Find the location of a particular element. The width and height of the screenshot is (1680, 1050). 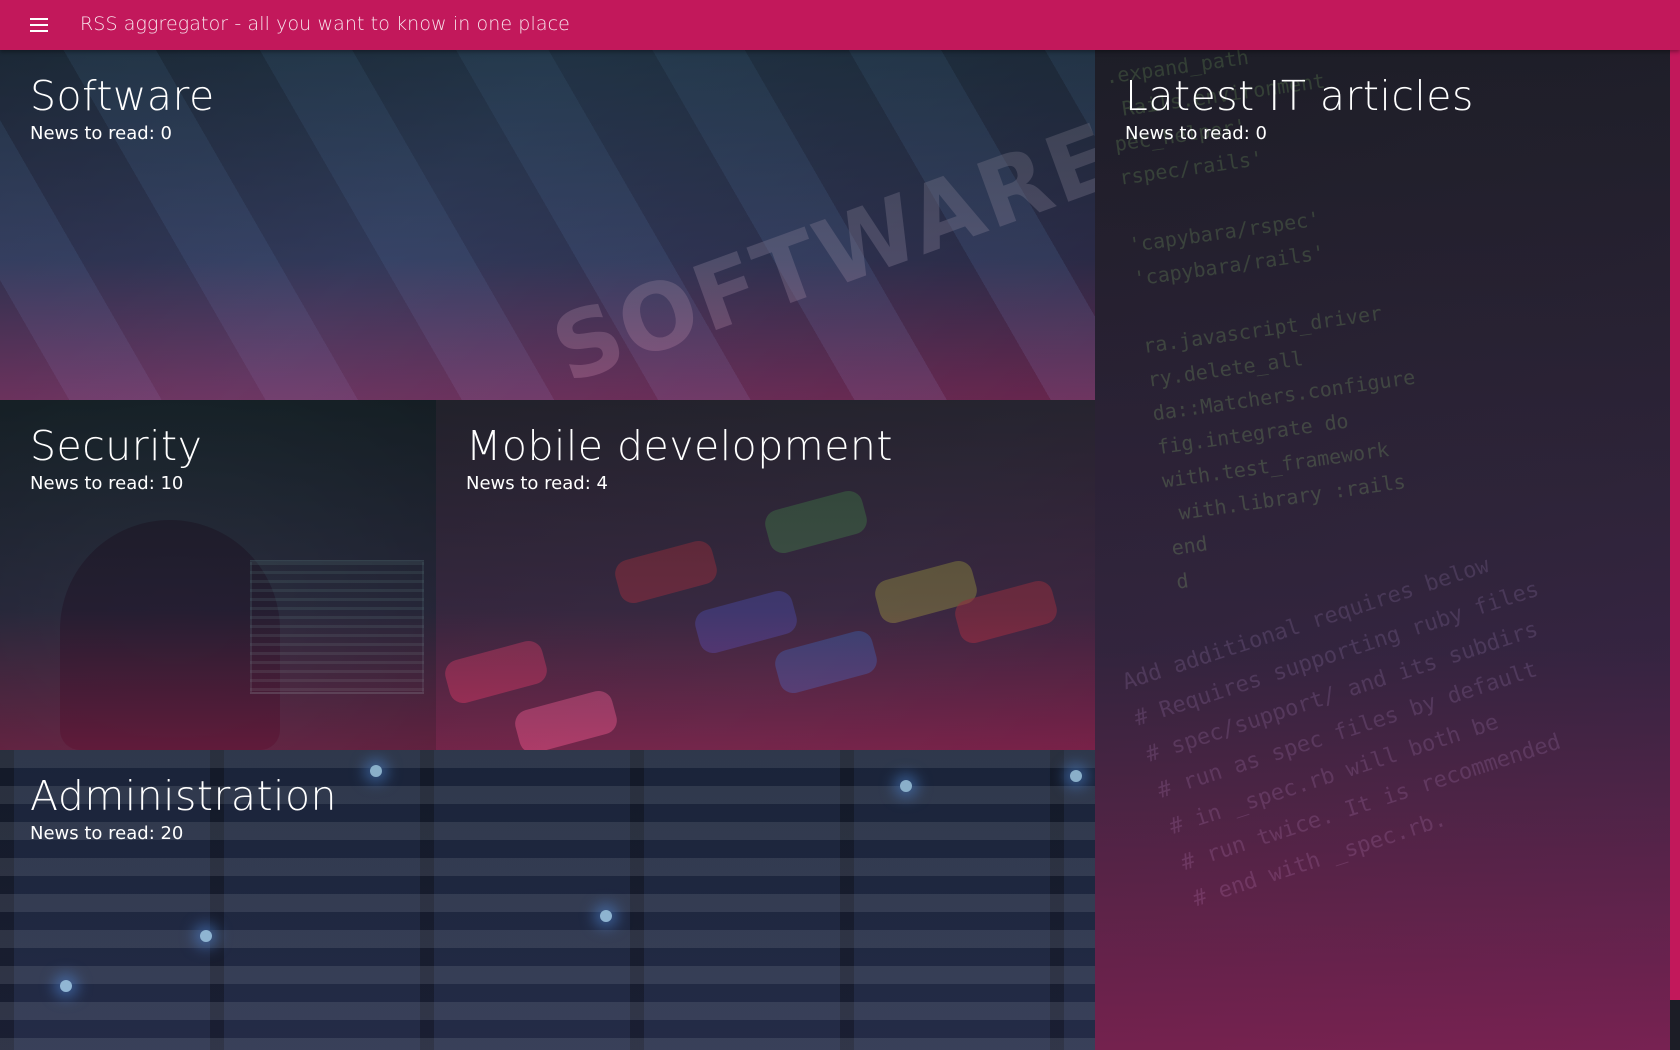

tile-title: Administration is located at coordinates (184, 796).